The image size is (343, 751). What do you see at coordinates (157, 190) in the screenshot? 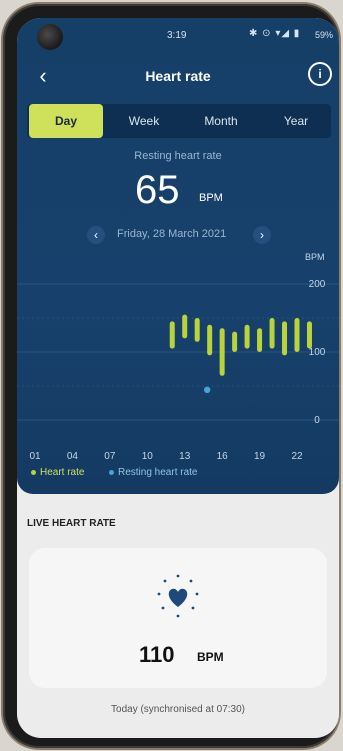
I see `resting-rate-value: 65` at bounding box center [157, 190].